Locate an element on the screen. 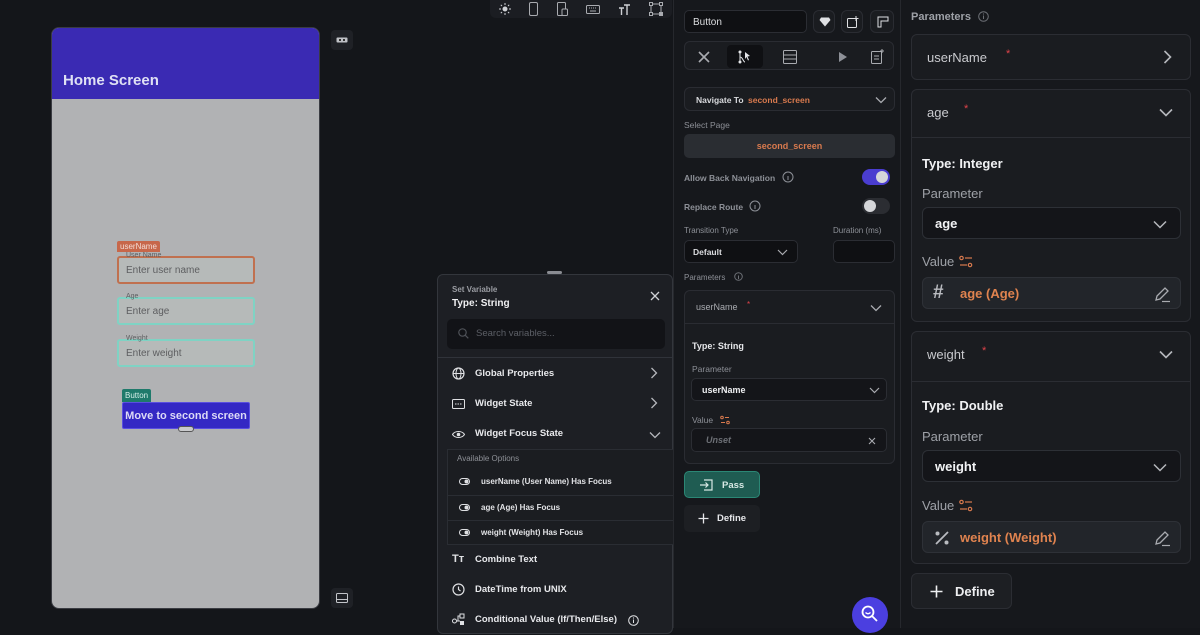 This screenshot has height=635, width=1200. theme-button is located at coordinates (882, 21).